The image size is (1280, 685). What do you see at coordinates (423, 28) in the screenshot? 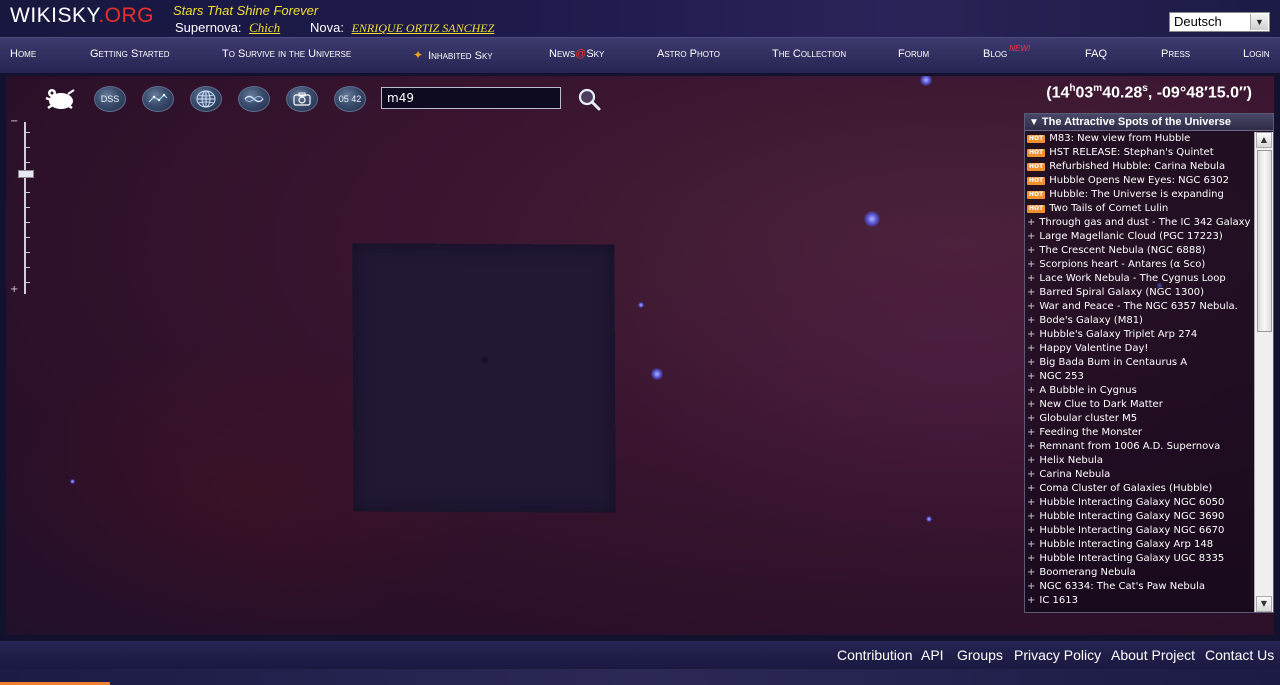
I see `nova-link: ENRIQUE ORTIZ SANCHEZ` at bounding box center [423, 28].